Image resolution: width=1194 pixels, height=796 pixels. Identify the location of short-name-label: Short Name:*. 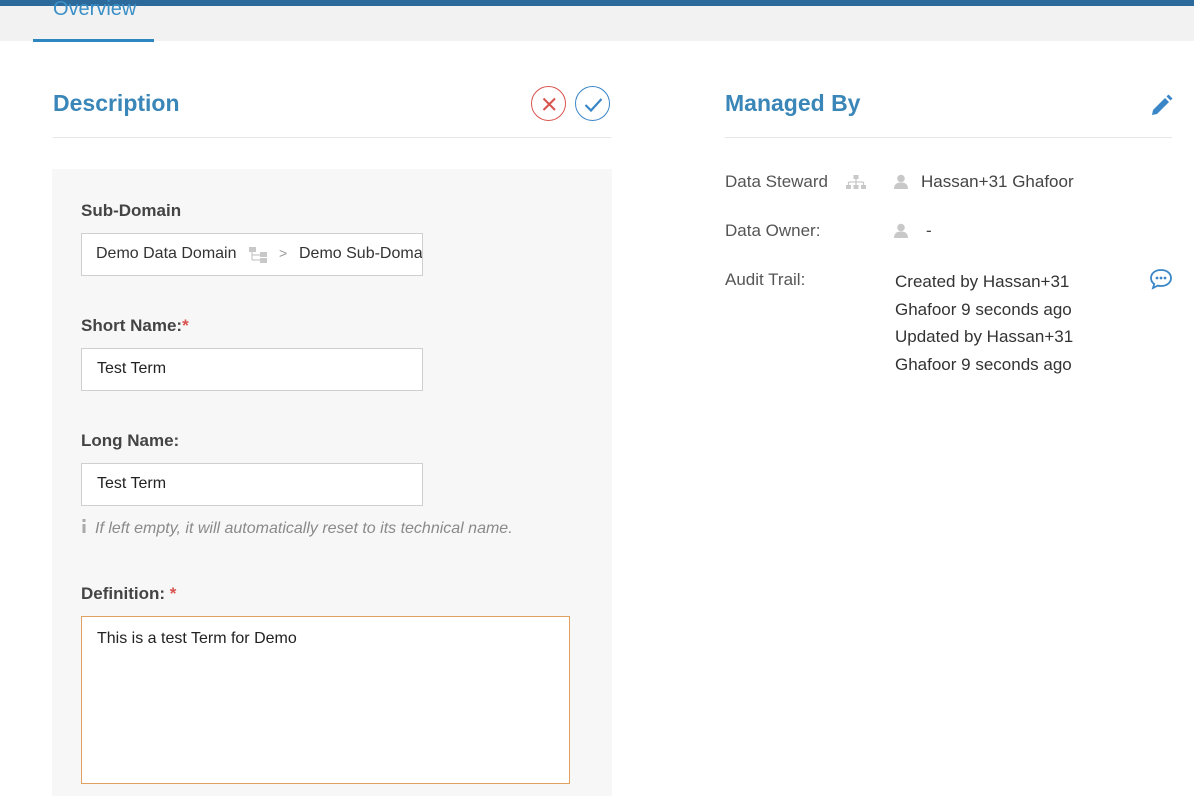
(135, 325).